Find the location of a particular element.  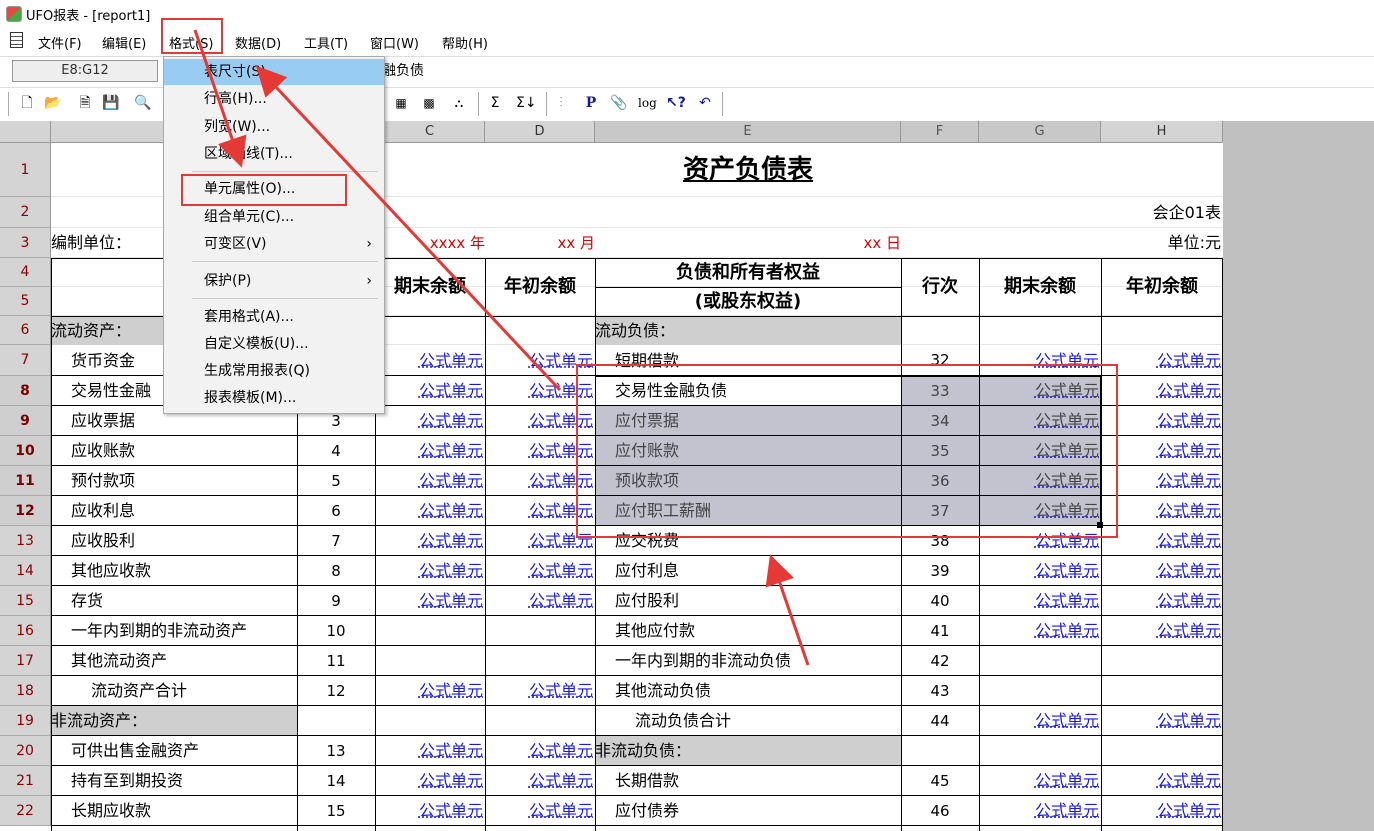

currency-unit: 单位:元 is located at coordinates (1162, 243).